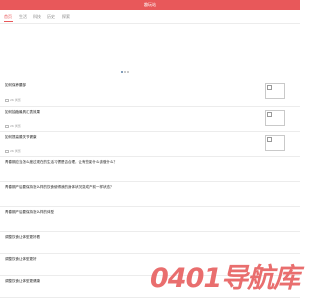 This screenshot has height=300, width=320. I want to click on site-title: 趣玩站, so click(150, 4).